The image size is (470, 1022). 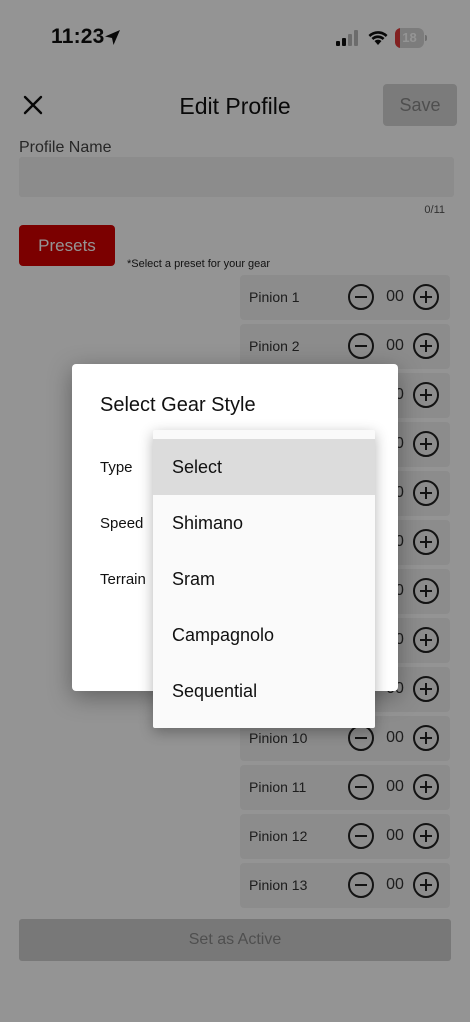 What do you see at coordinates (264, 635) in the screenshot?
I see `dropdown-option-campagnolo: Campagnolo` at bounding box center [264, 635].